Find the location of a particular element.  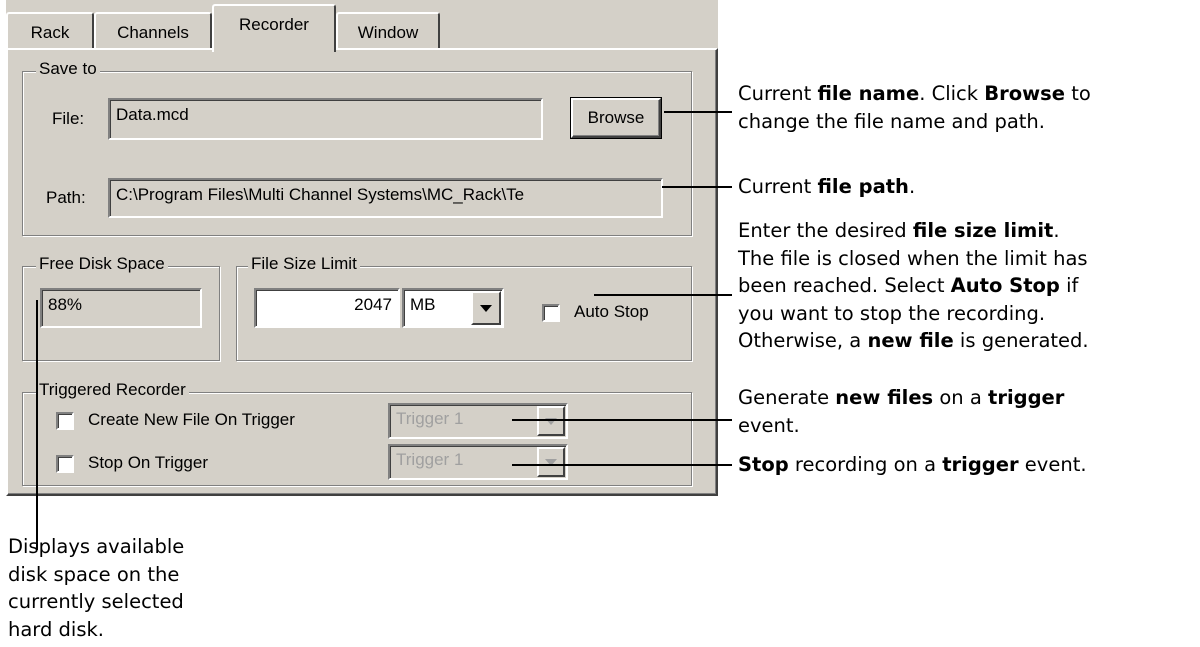

callout-line-stop is located at coordinates (622, 465).